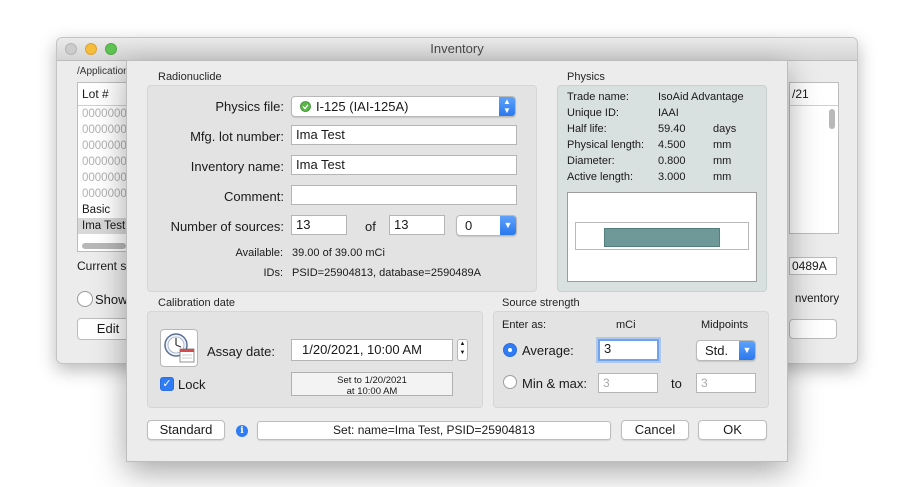 The height and width of the screenshot is (487, 912). I want to click on calendar-clock-button, so click(179, 348).